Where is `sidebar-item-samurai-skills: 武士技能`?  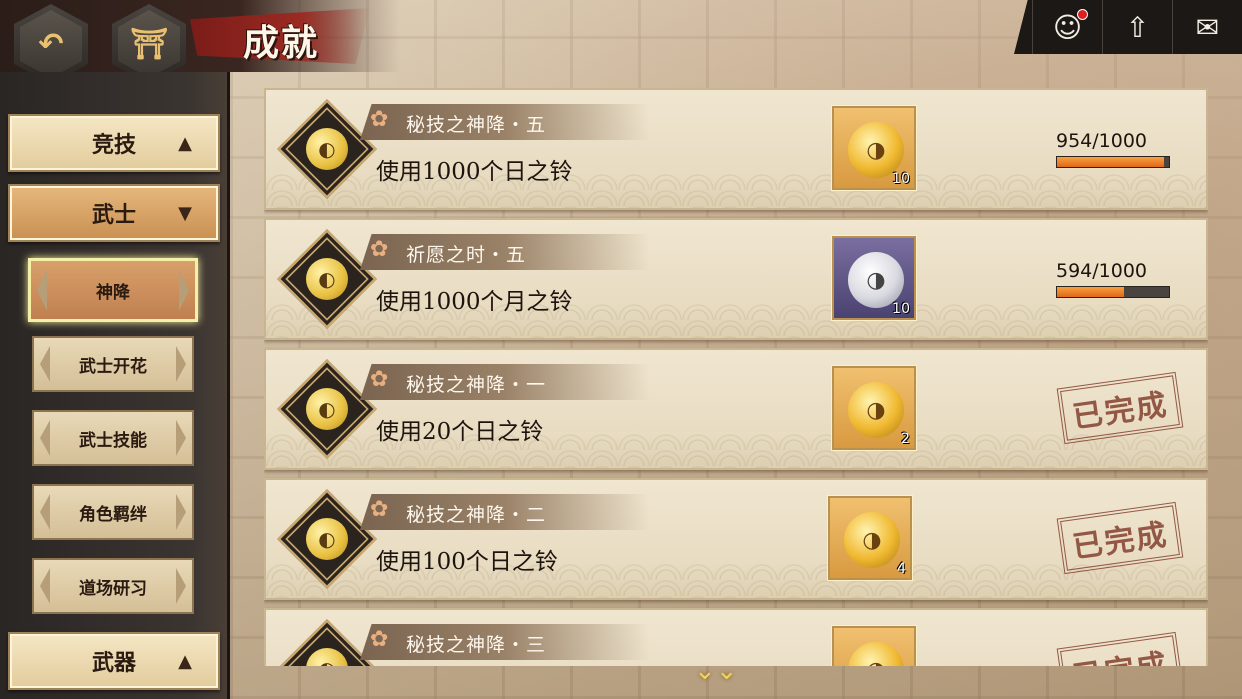 sidebar-item-samurai-skills: 武士技能 is located at coordinates (113, 438).